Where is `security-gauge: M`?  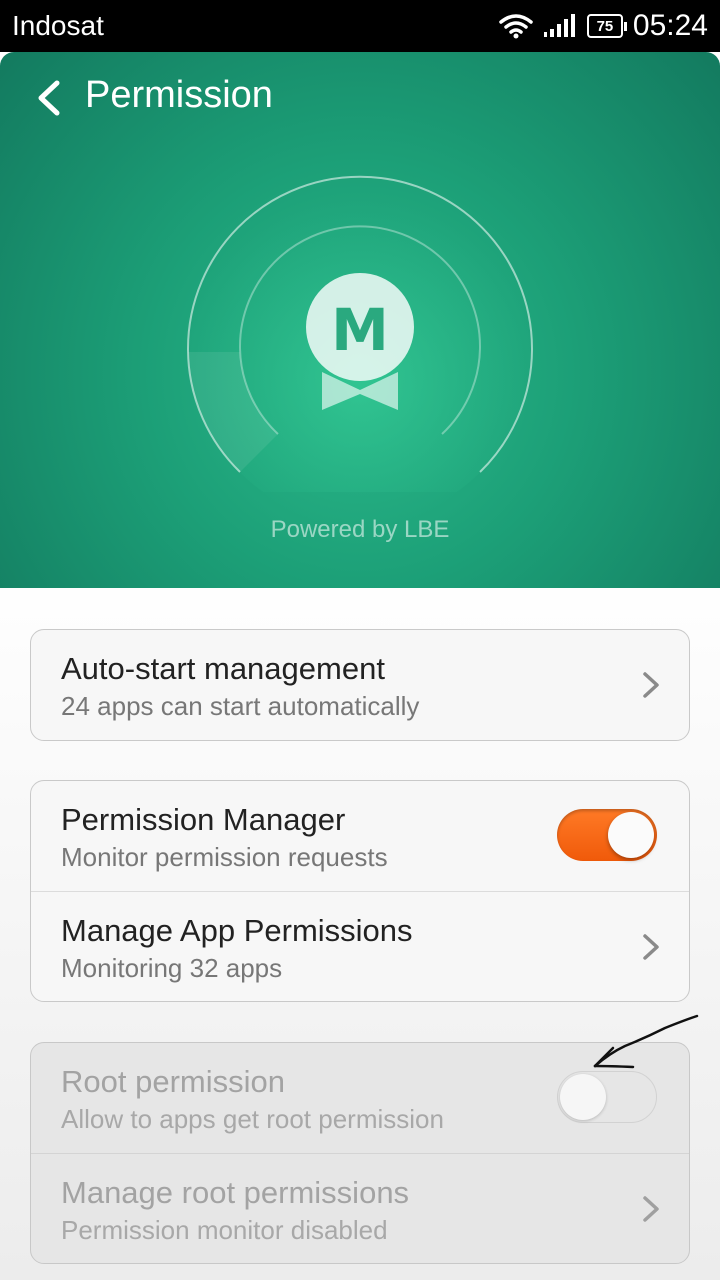 security-gauge: M is located at coordinates (360, 333).